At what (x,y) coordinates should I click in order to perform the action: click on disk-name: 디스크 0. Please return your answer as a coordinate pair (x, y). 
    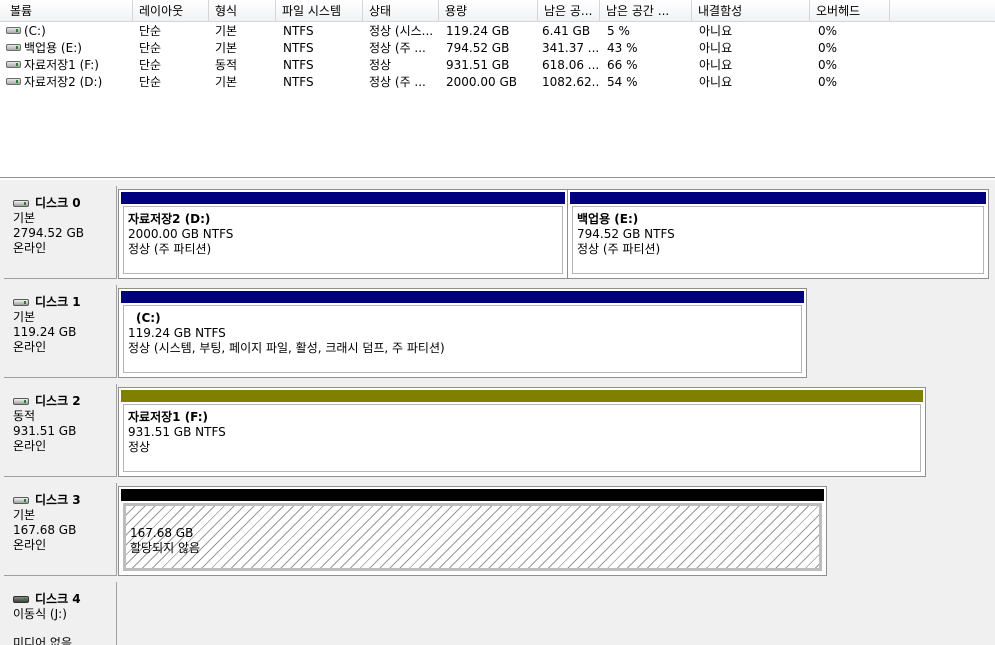
    Looking at the image, I should click on (58, 203).